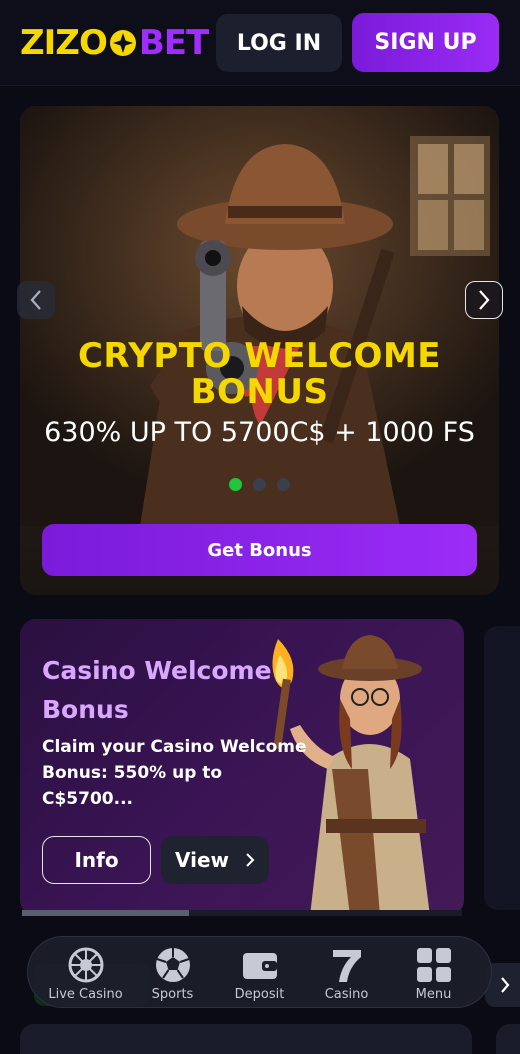  I want to click on logo-star-icon, so click(122, 43).